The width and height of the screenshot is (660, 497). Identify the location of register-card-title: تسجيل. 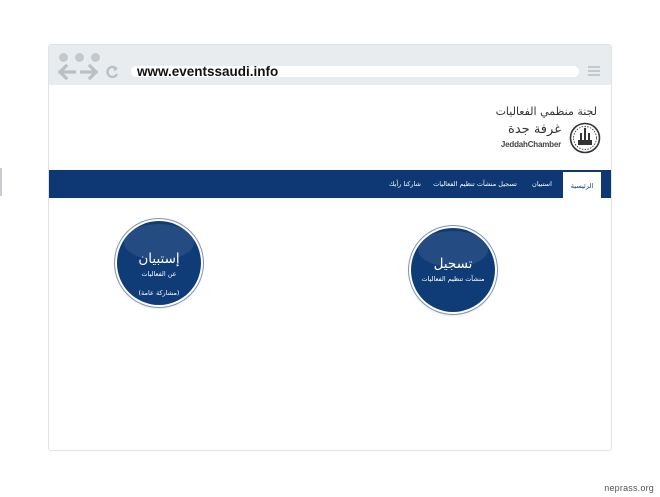
(453, 264).